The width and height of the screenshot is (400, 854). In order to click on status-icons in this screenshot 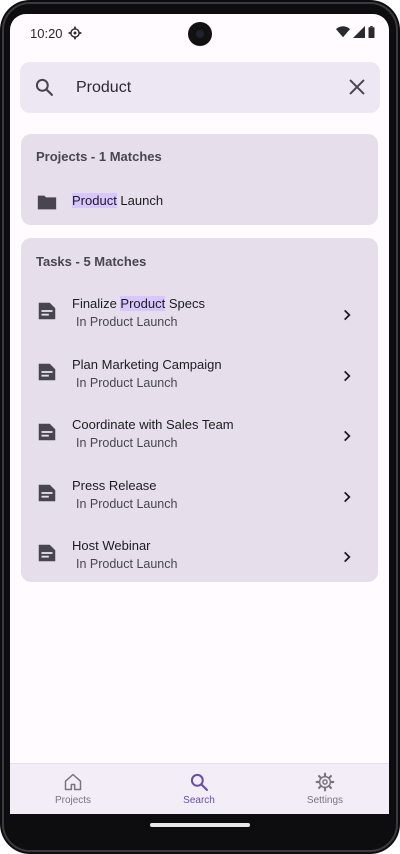, I will do `click(355, 32)`.